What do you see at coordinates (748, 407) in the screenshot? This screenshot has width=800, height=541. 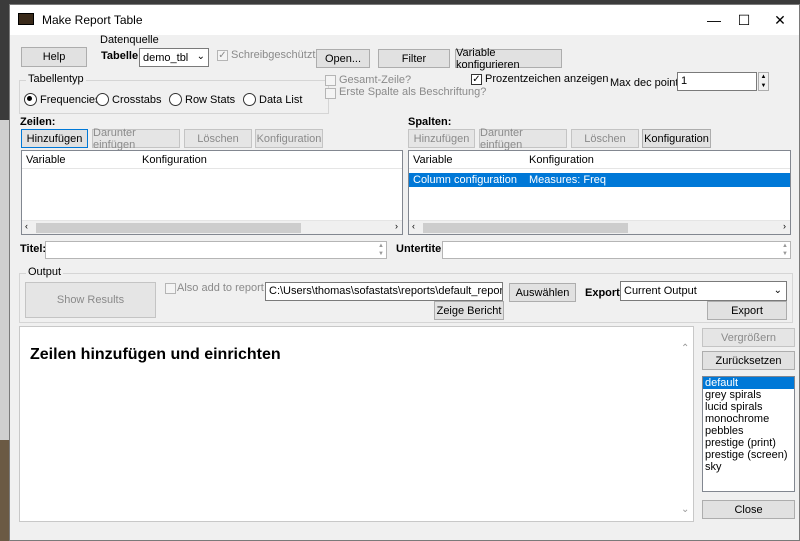 I see `list-item: lucid spirals` at bounding box center [748, 407].